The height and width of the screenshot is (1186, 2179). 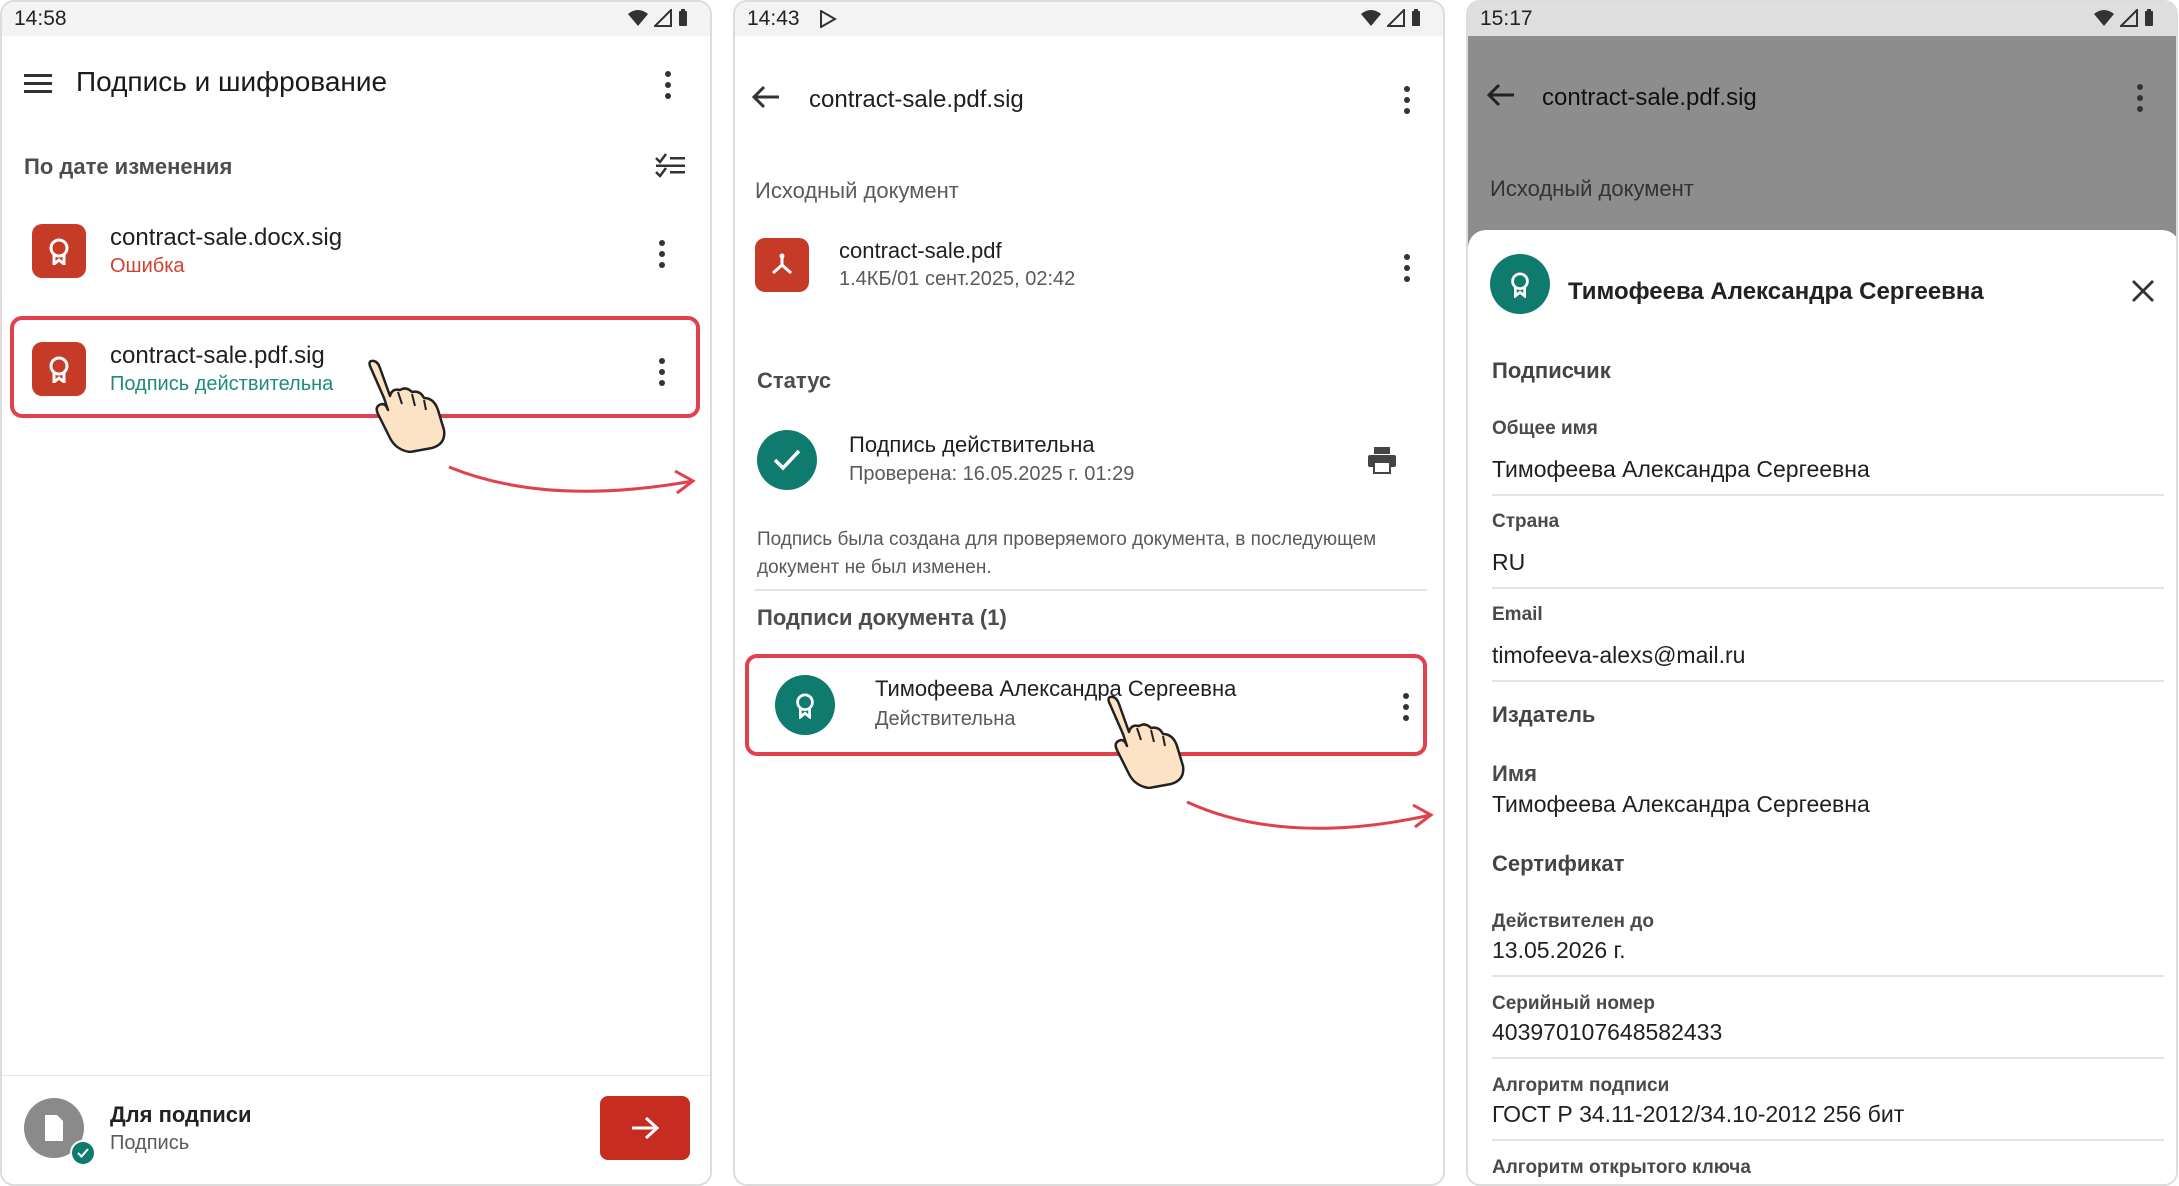 I want to click on country-label: Страна, so click(x=1526, y=521).